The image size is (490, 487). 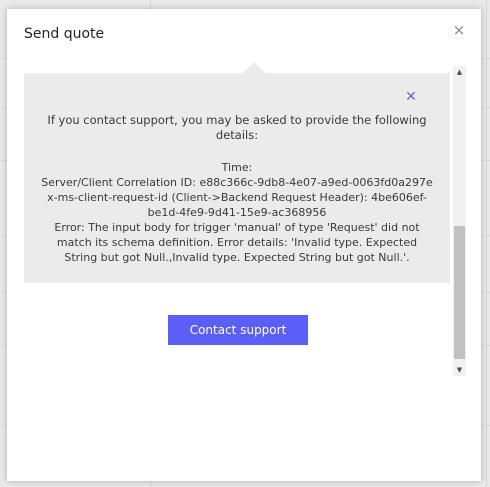 I want to click on scroll-down-icon: ▼, so click(x=459, y=370).